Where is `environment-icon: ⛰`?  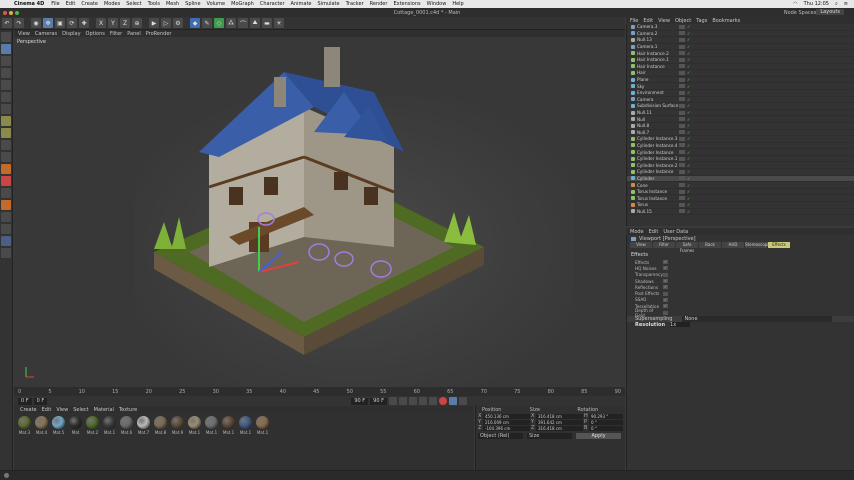 environment-icon: ⛰ is located at coordinates (255, 23).